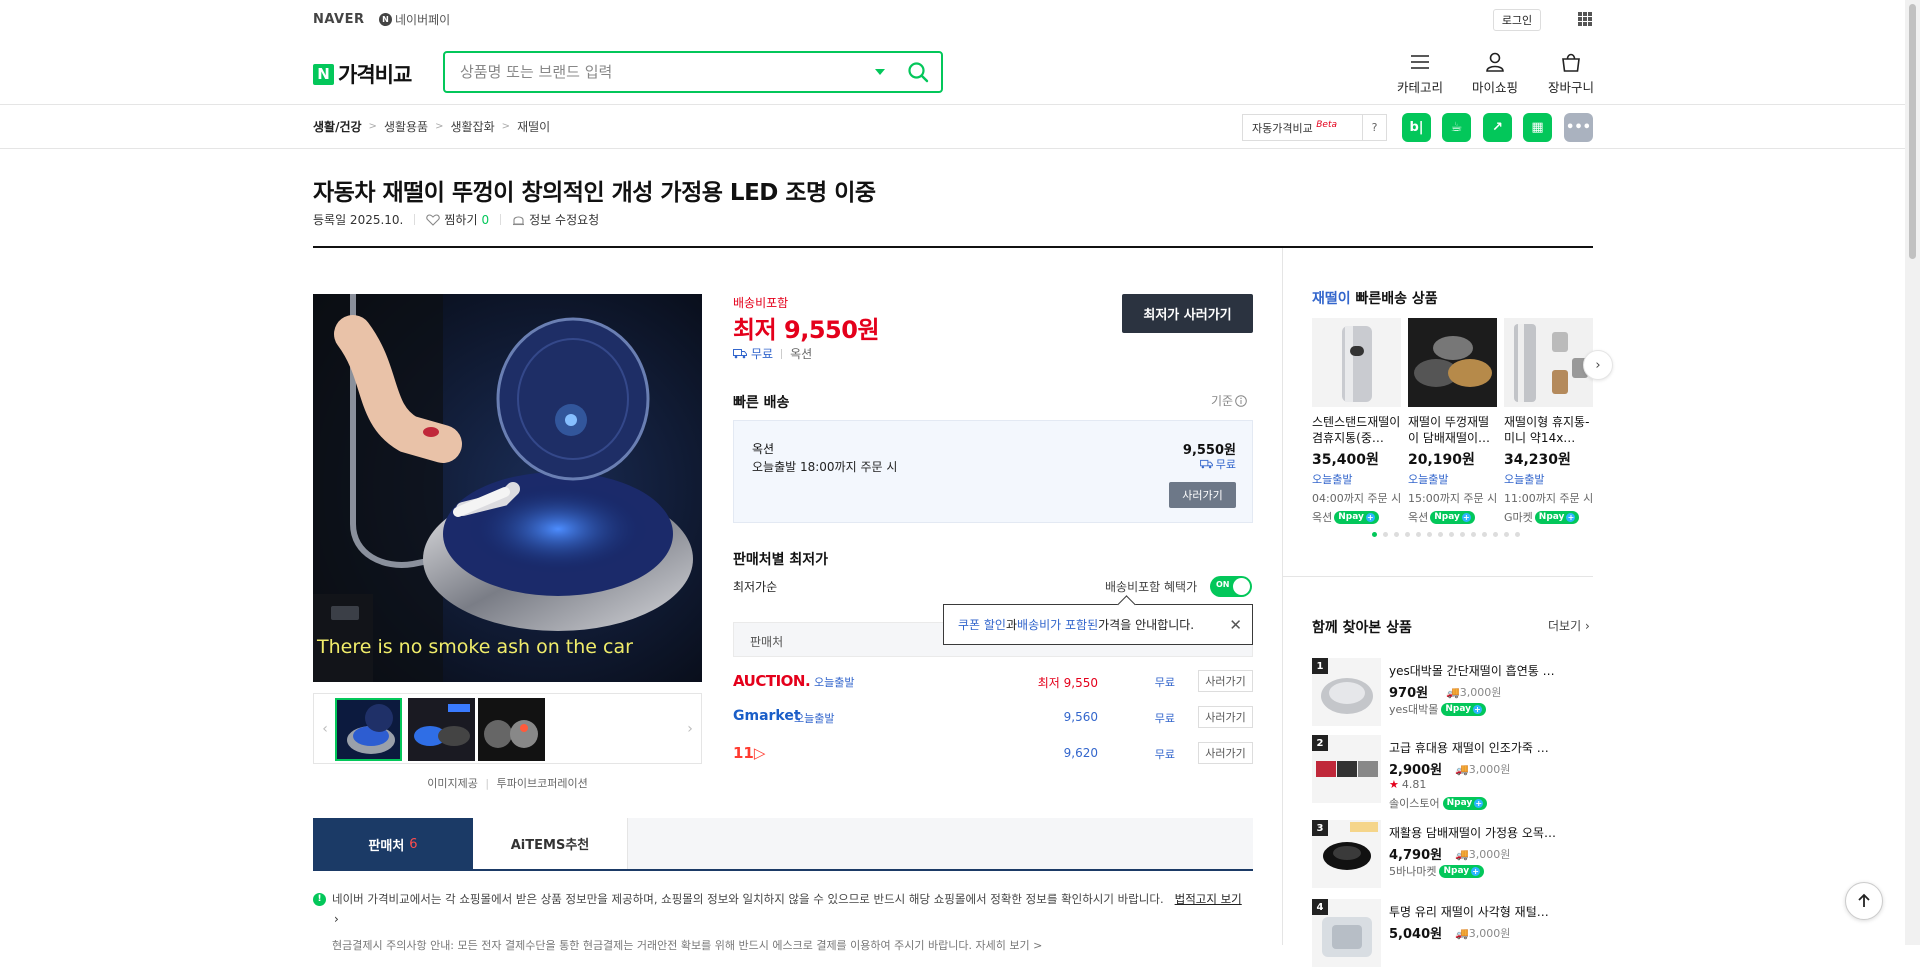 This screenshot has width=1920, height=967. I want to click on search-dropdown-icon, so click(880, 72).